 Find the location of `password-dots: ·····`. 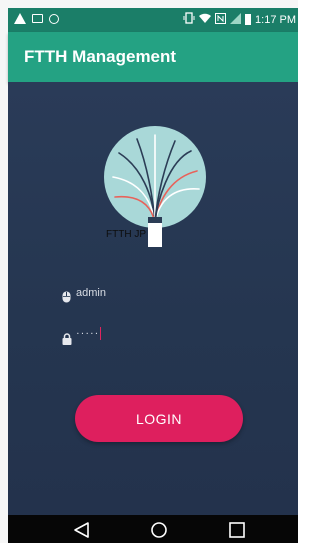

password-dots: ····· is located at coordinates (88, 333).